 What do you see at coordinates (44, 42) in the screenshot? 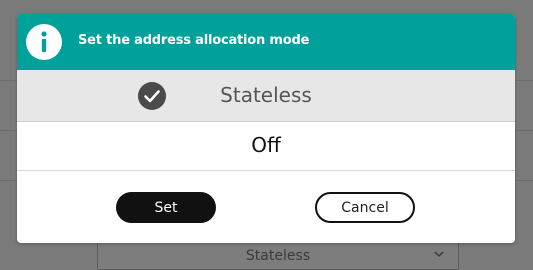
I see `info-icon` at bounding box center [44, 42].